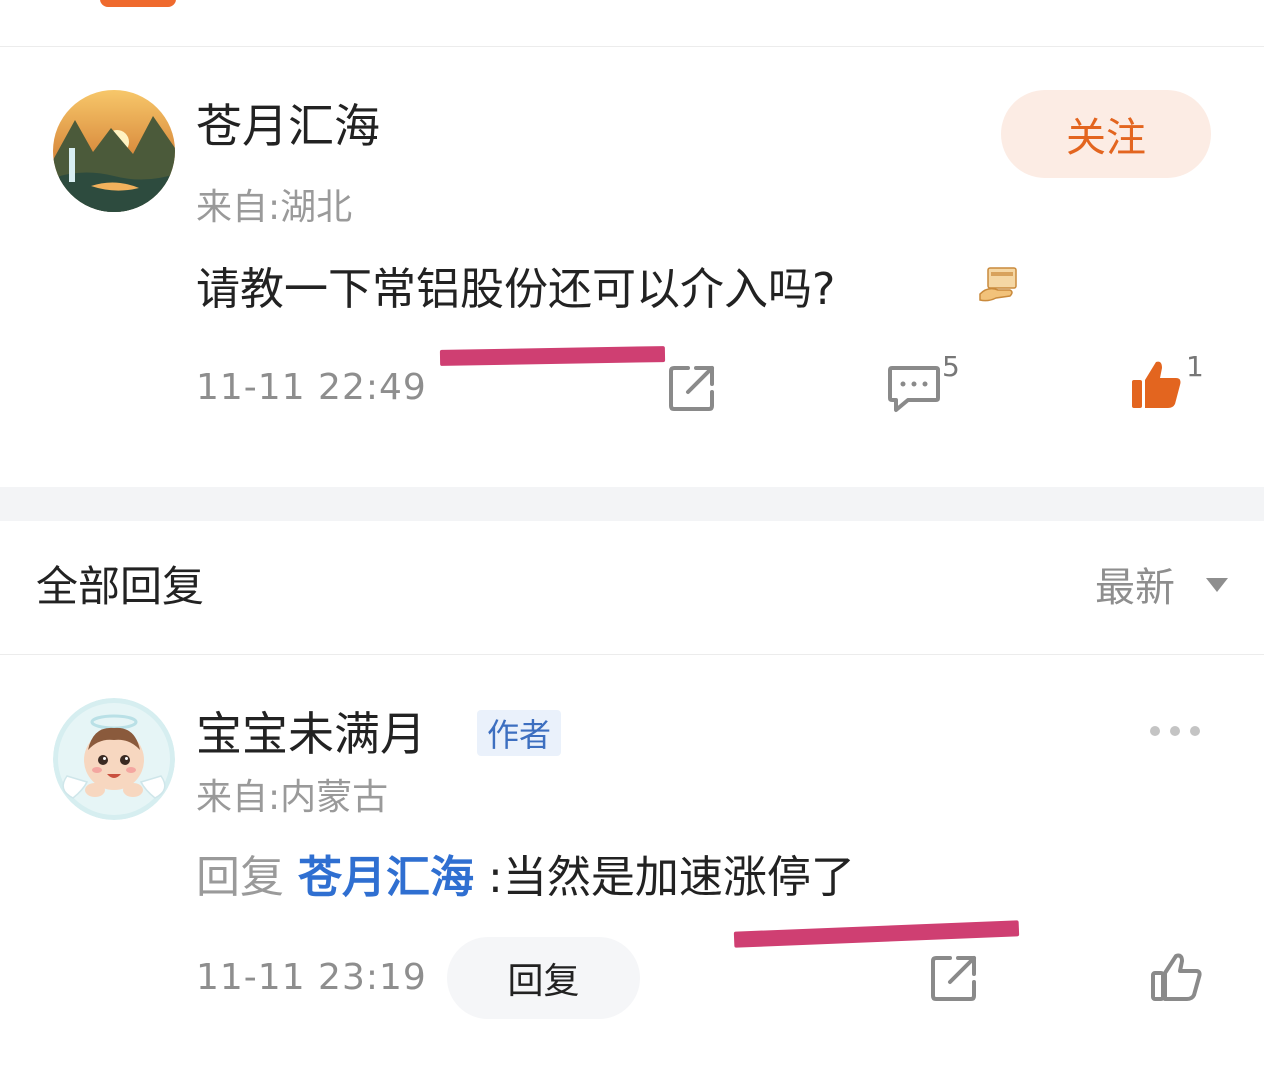 The width and height of the screenshot is (1264, 1077). What do you see at coordinates (632, 504) in the screenshot?
I see `section-separator` at bounding box center [632, 504].